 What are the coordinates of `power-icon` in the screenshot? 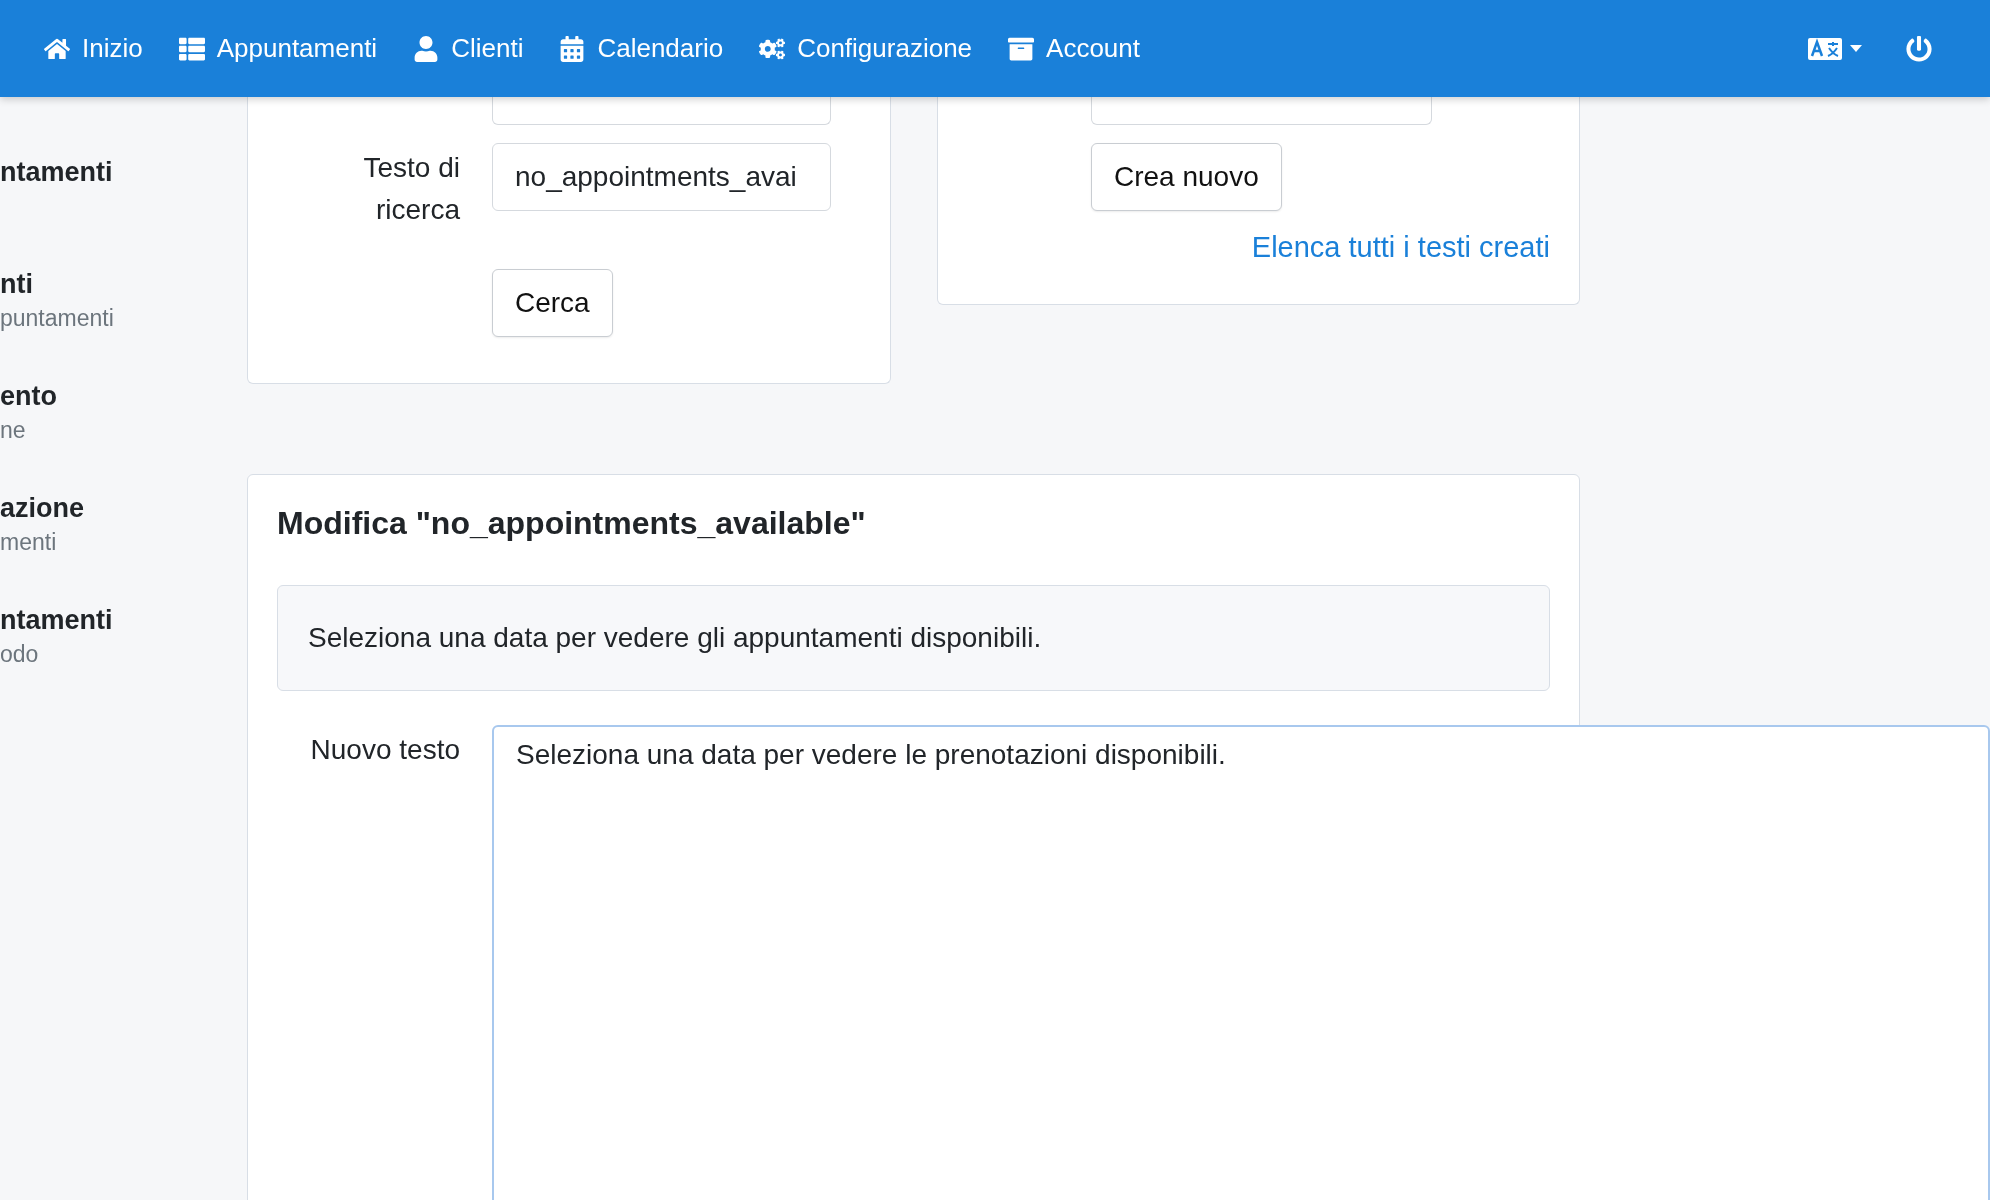 It's located at (1919, 48).